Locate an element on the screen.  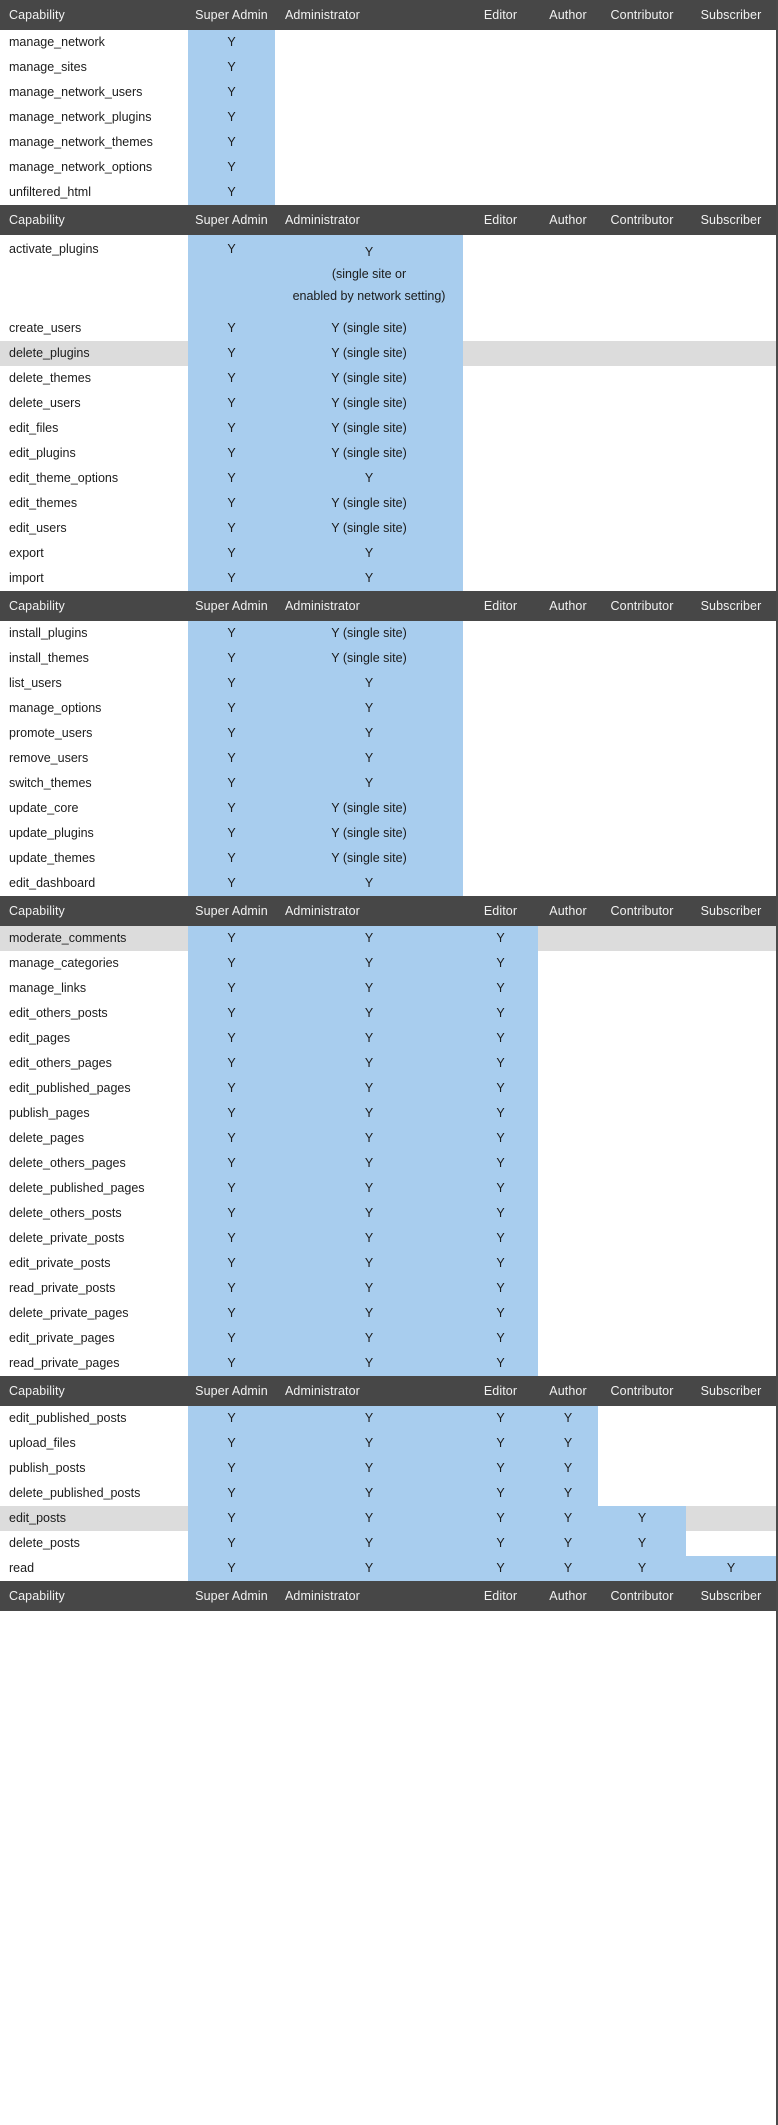
capability-name-cell: list_users is located at coordinates (35, 682).